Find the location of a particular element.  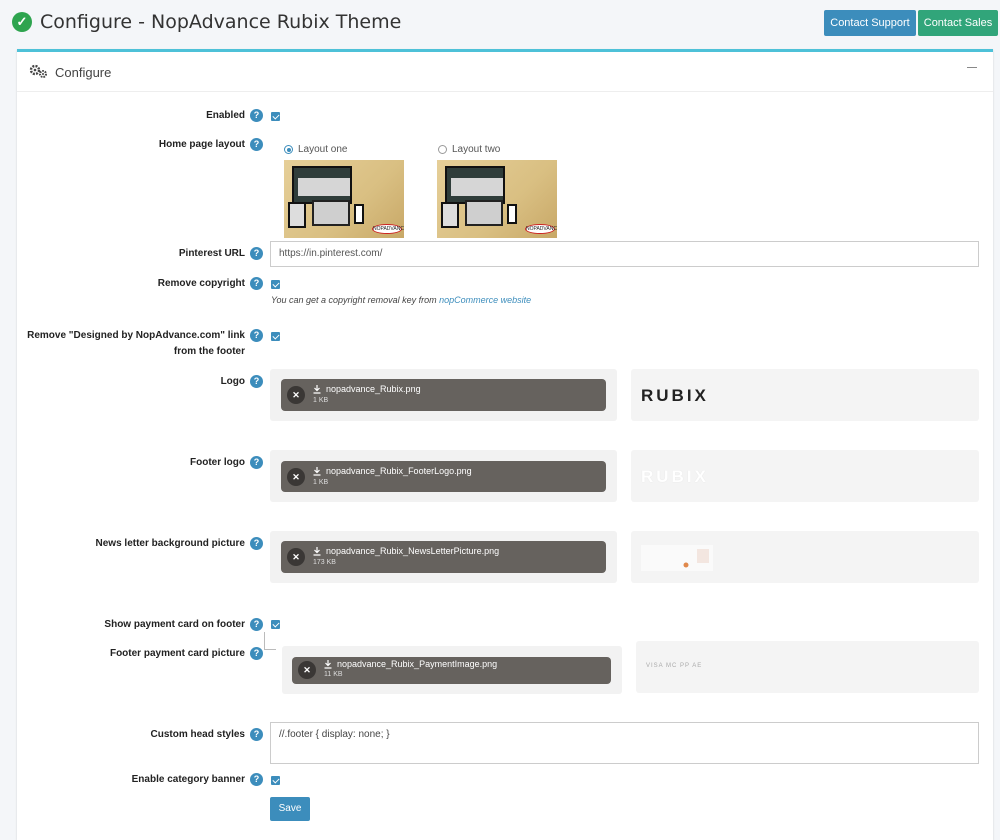

remove-copyright-label: Remove copyright is located at coordinates (201, 283).